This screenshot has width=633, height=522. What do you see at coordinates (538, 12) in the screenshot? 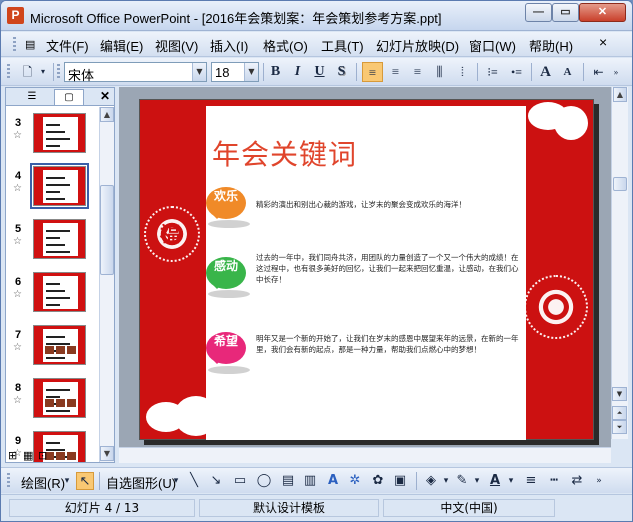
I see `minimize-button: —` at bounding box center [538, 12].